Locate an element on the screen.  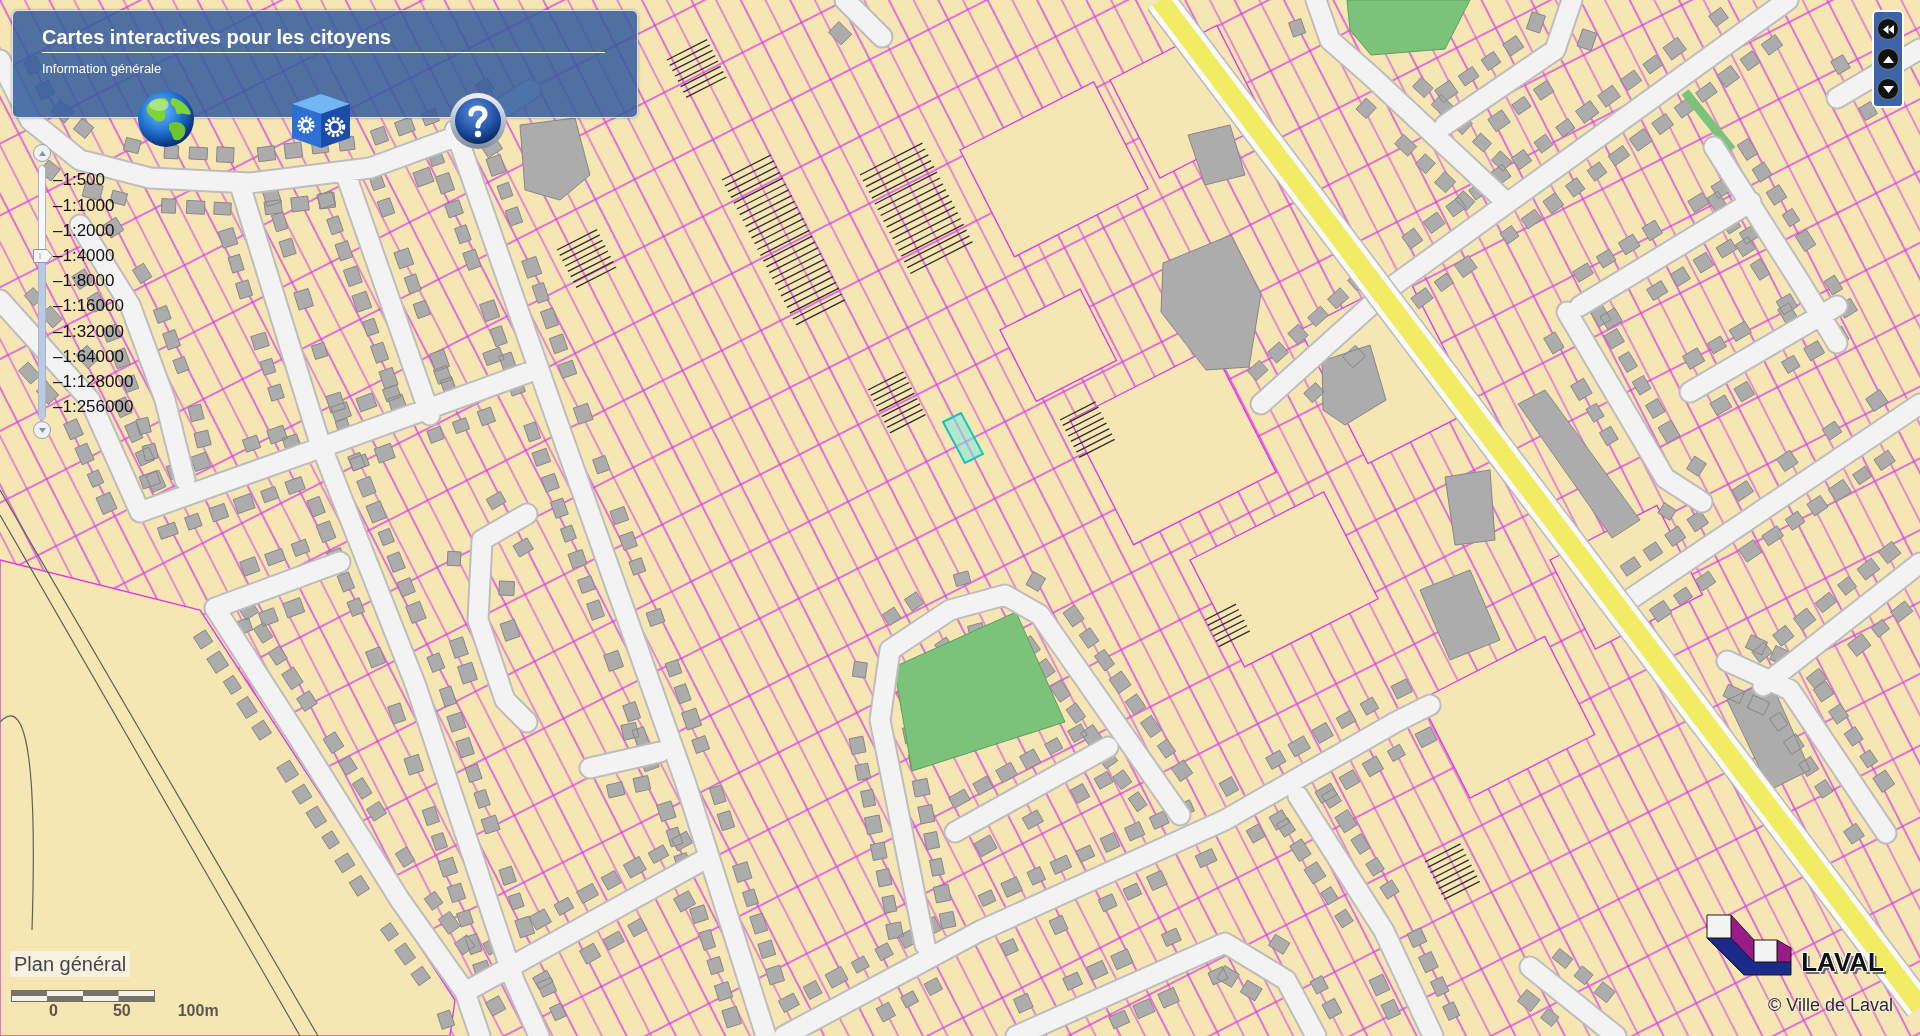
help-icon is located at coordinates (478, 121).